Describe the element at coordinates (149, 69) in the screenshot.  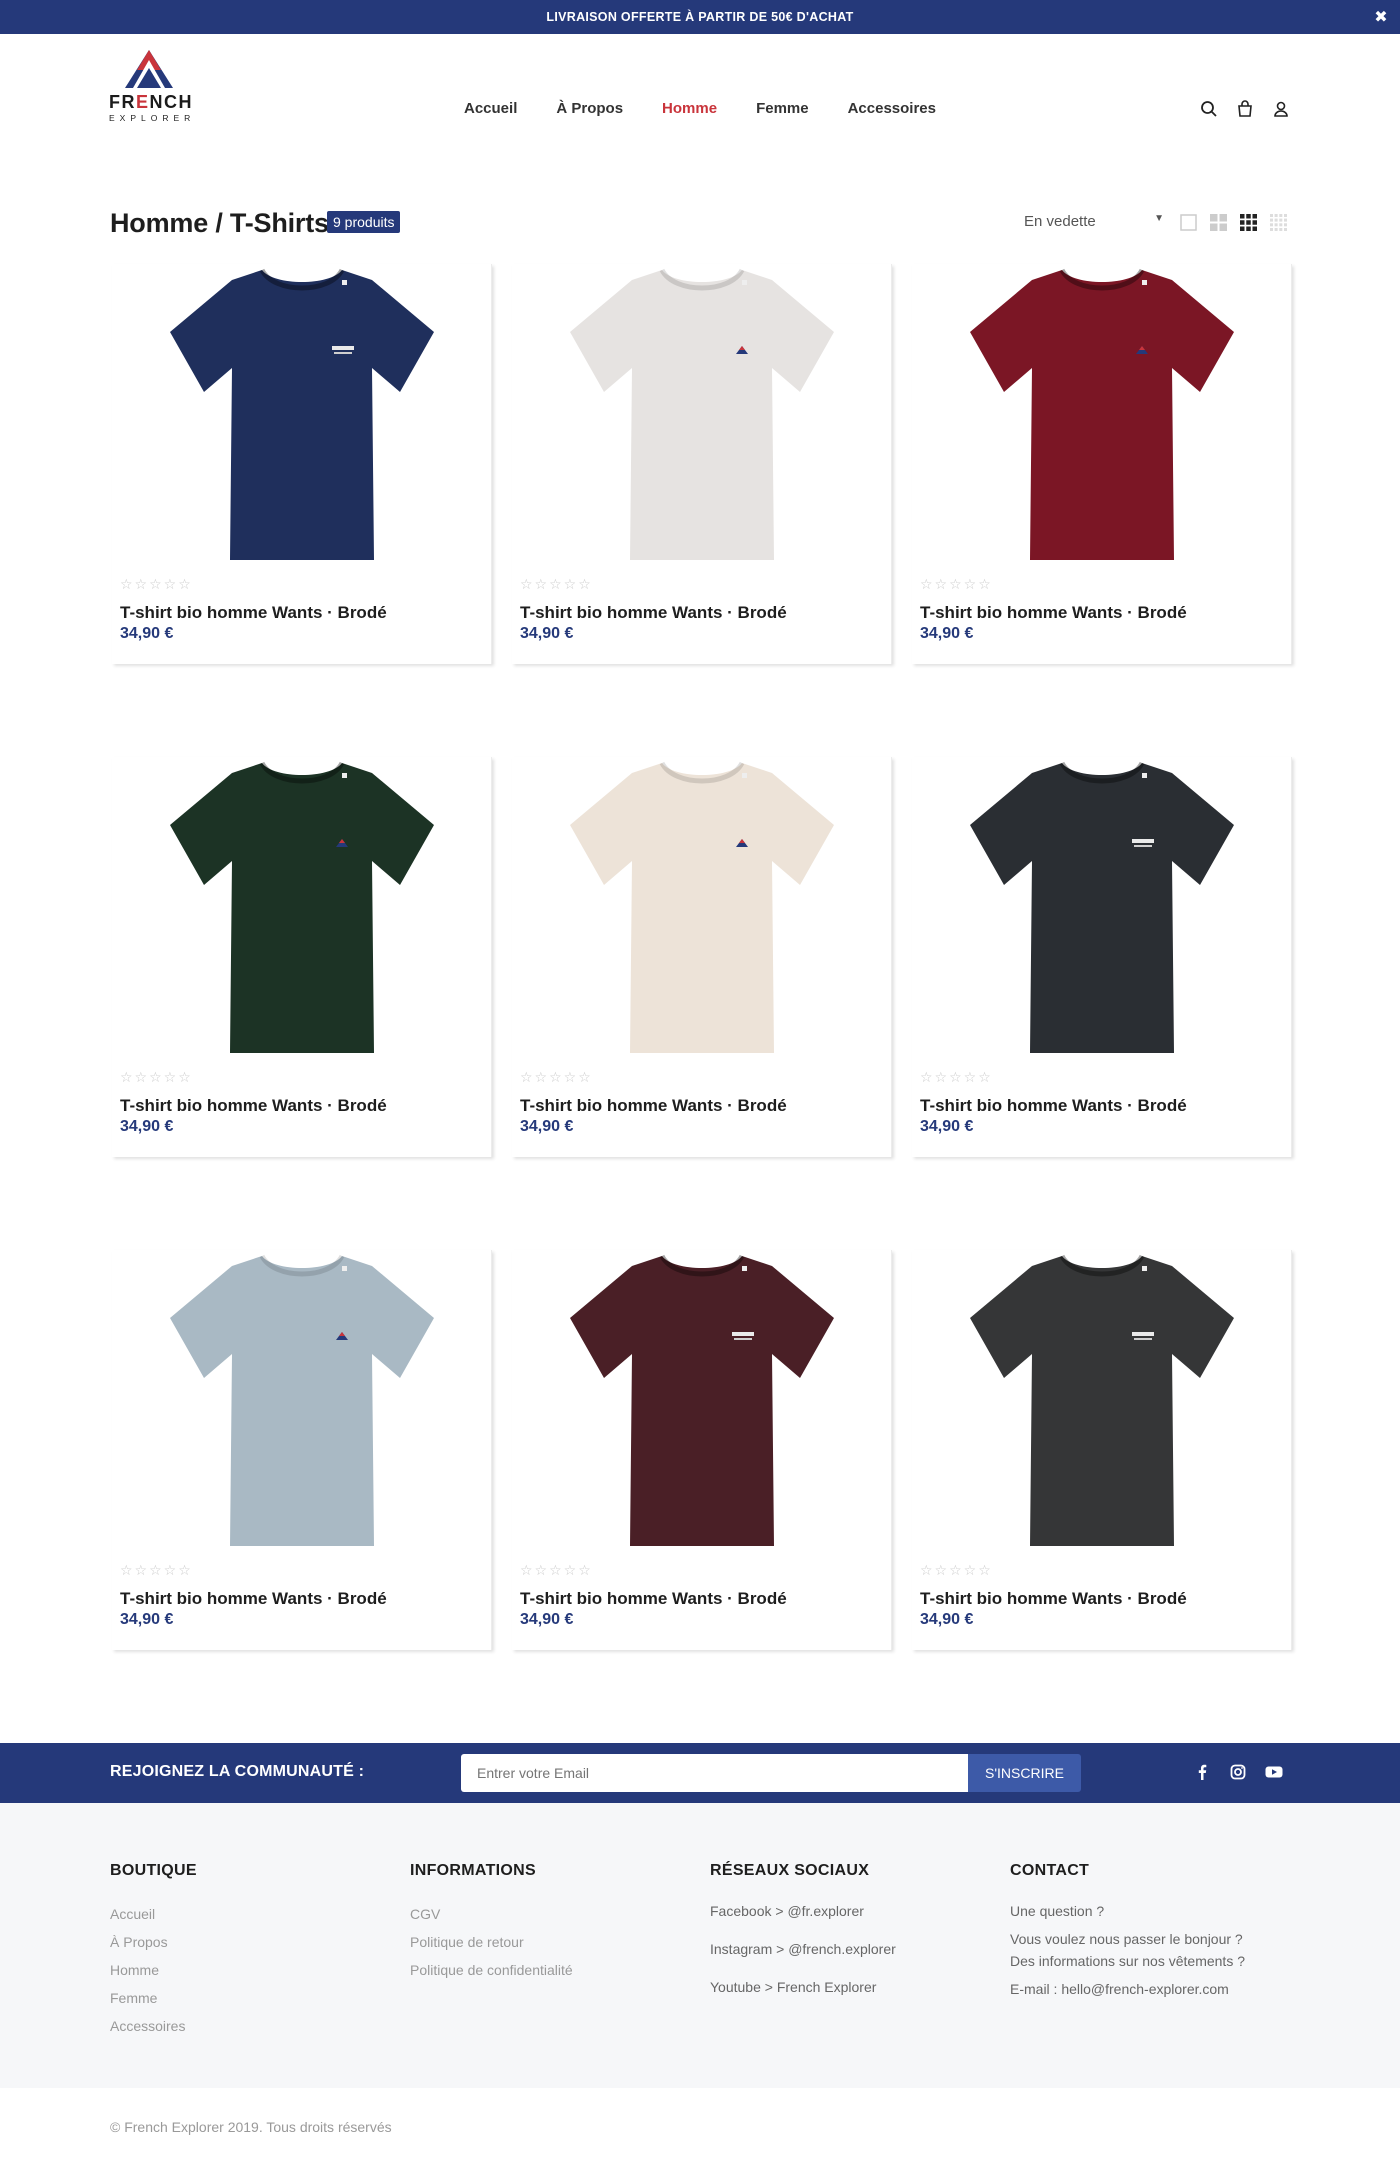
I see `mountain-logo-icon` at that location.